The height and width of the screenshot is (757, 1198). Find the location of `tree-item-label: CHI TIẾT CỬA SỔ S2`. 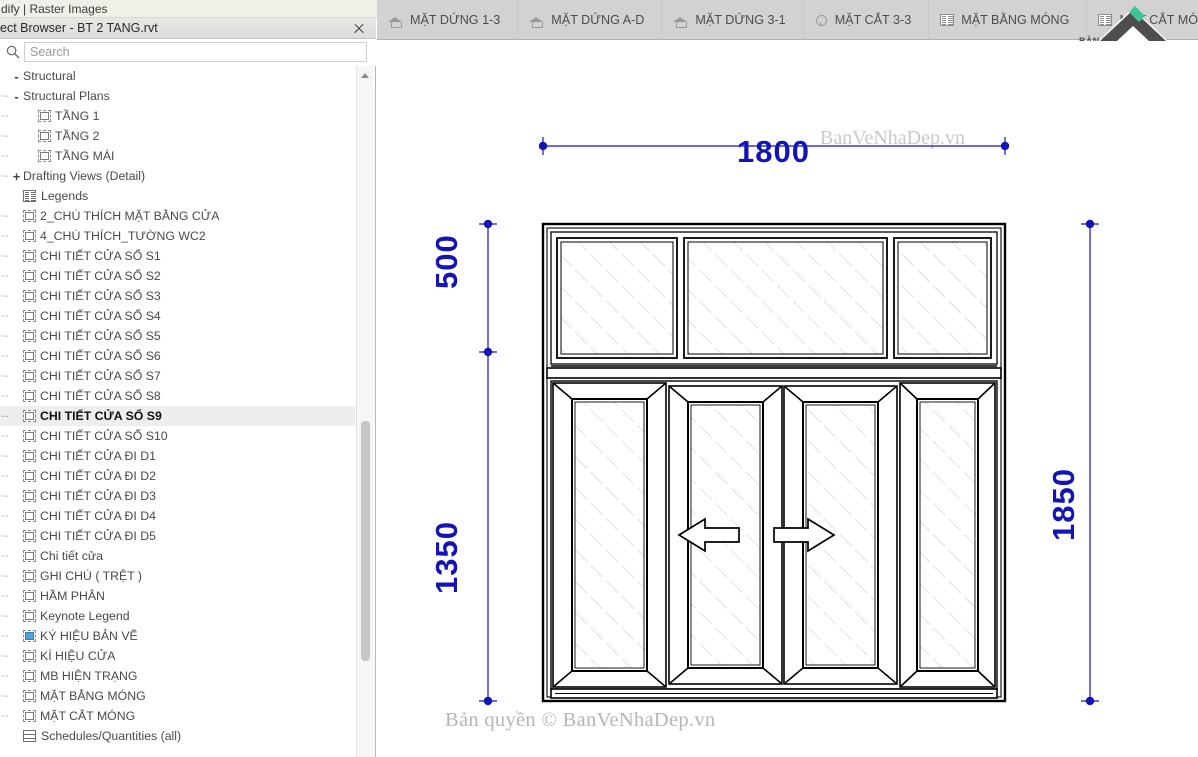

tree-item-label: CHI TIẾT CỬA SỔ S2 is located at coordinates (100, 276).